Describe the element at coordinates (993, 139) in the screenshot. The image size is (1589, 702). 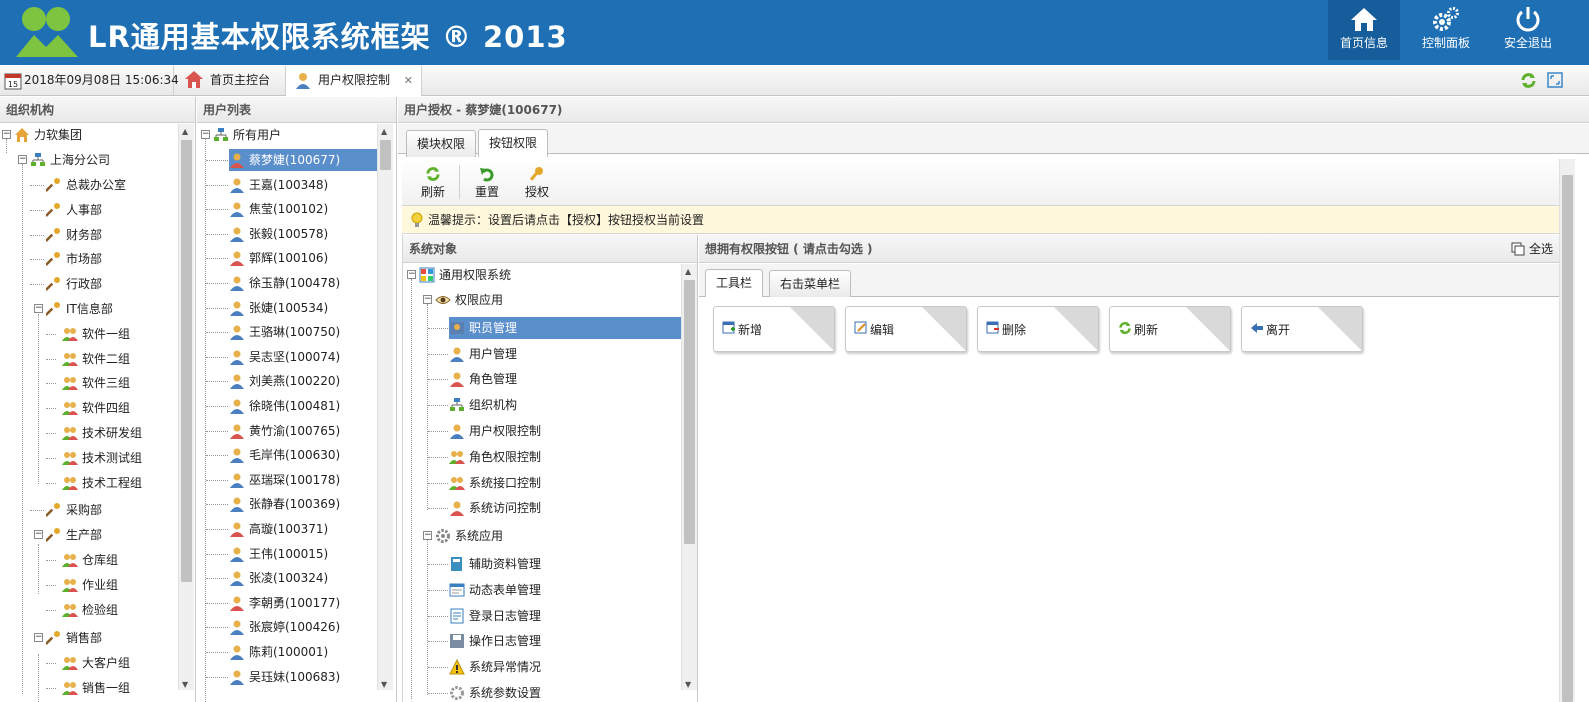
I see `auth-tabstrip` at that location.